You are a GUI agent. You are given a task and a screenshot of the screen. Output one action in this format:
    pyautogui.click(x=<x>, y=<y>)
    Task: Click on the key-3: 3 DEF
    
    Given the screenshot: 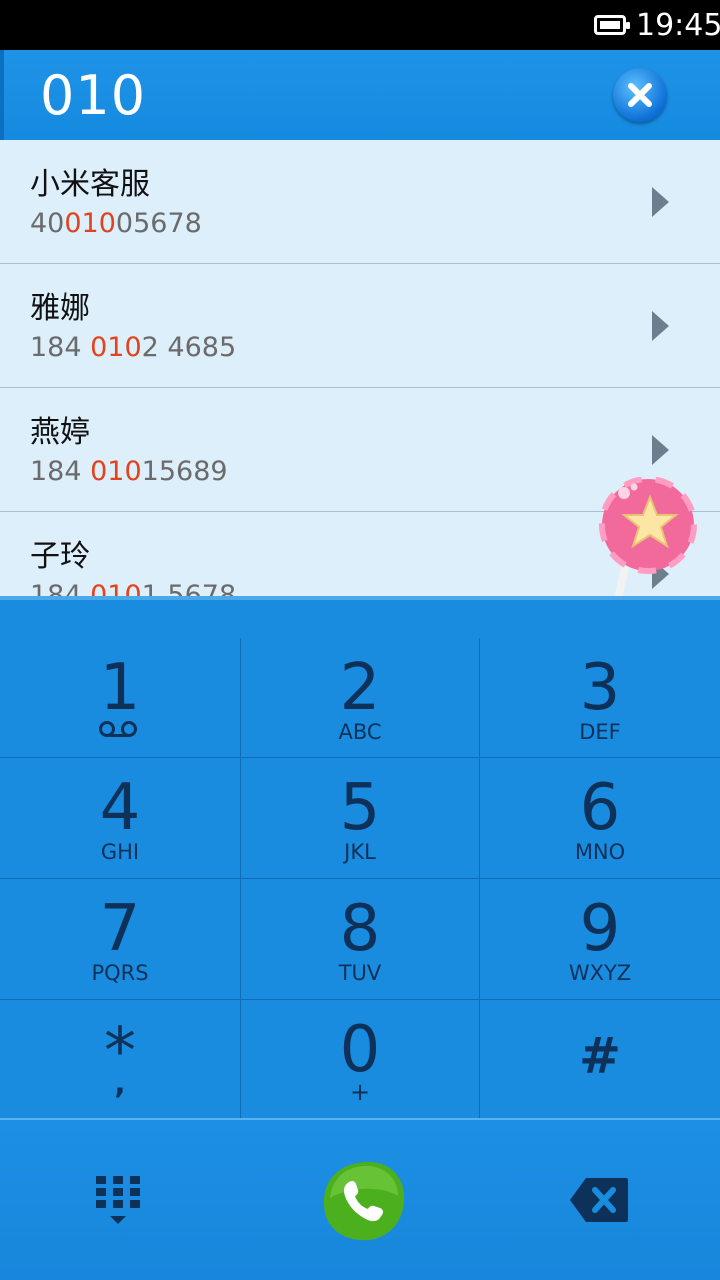 What is the action you would take?
    pyautogui.click(x=600, y=698)
    